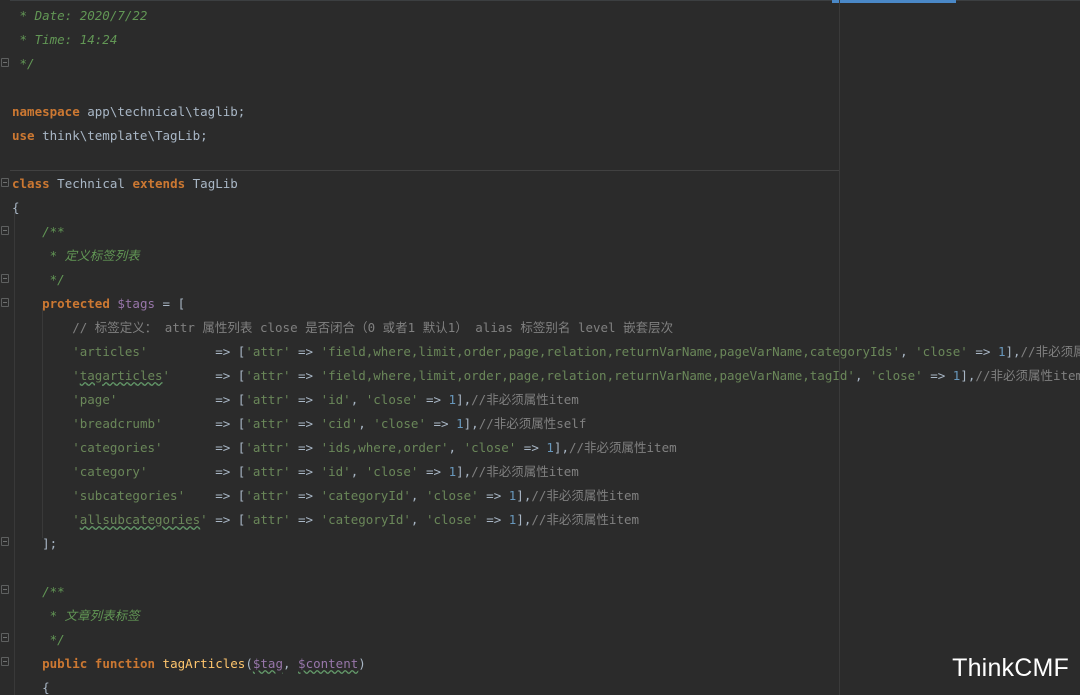  Describe the element at coordinates (140, 519) in the screenshot. I see `string-token-typo: allsubcategories` at that location.